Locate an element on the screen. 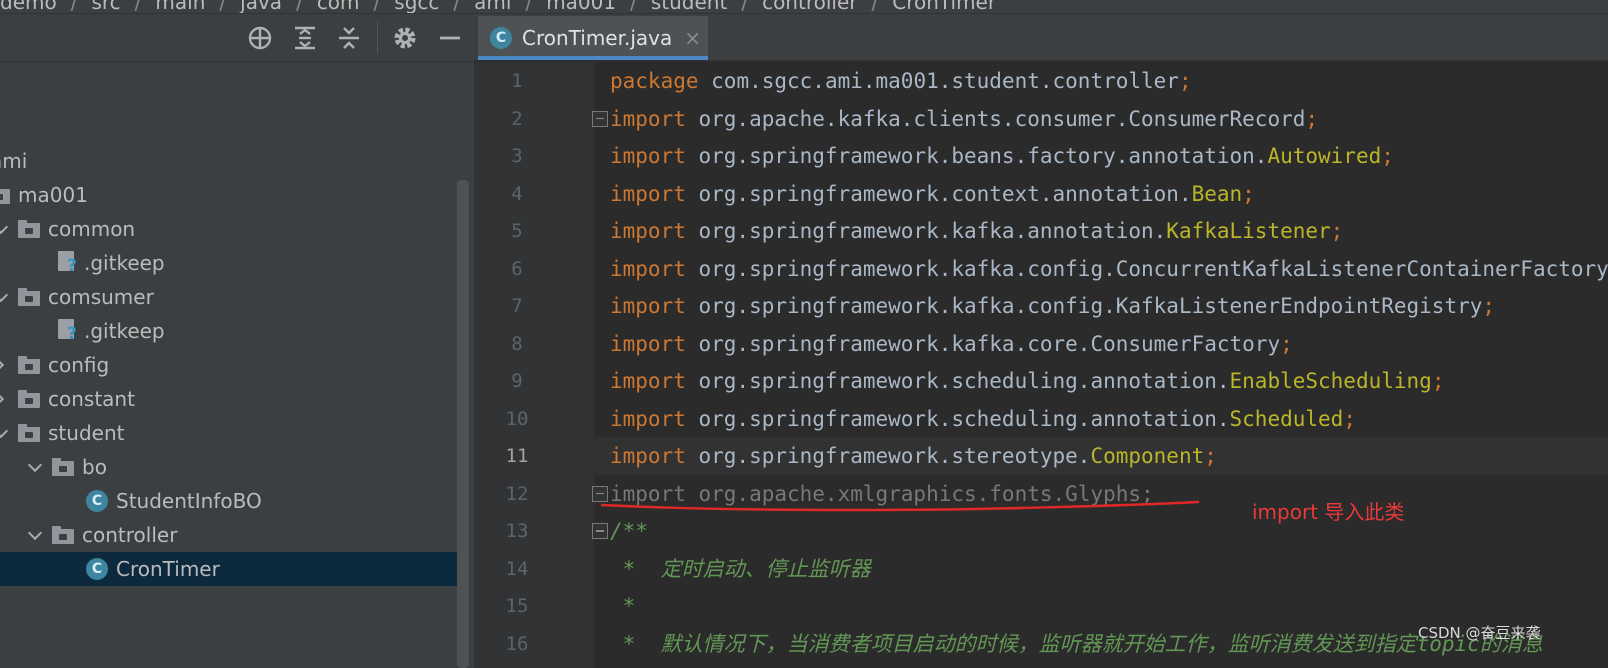  line-number: 7 is located at coordinates (517, 306).